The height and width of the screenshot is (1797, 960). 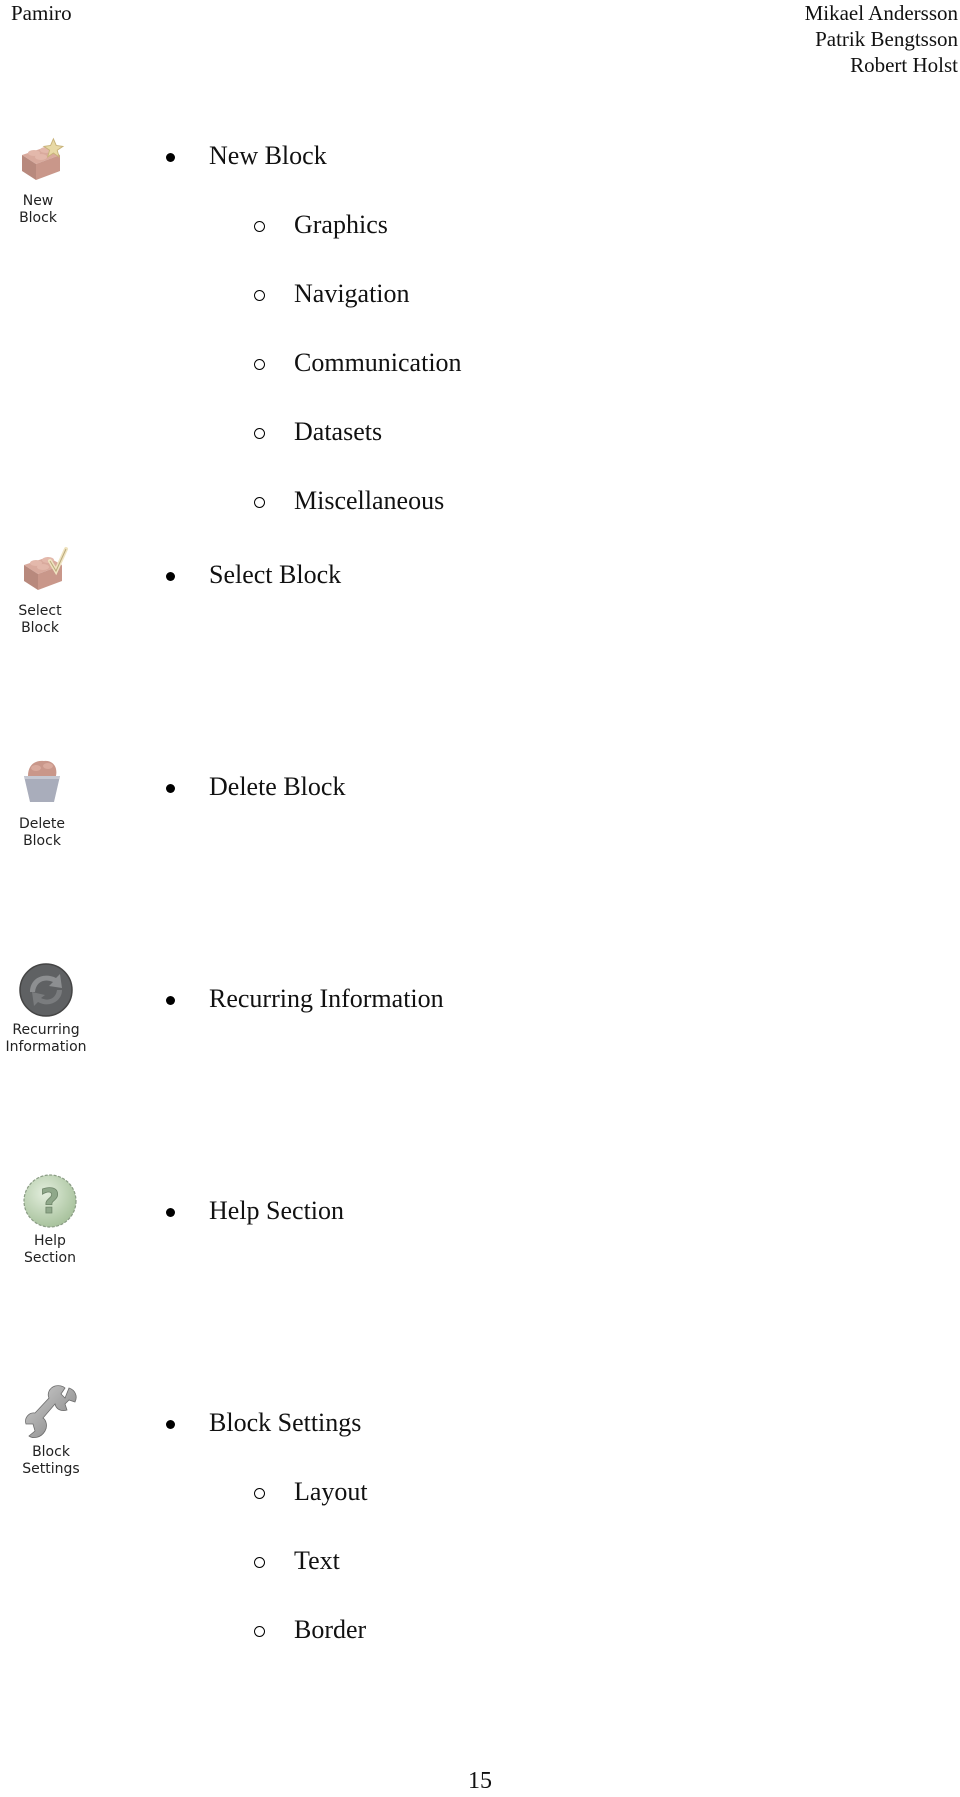 I want to click on list-item-label: Block Settings, so click(x=285, y=1422).